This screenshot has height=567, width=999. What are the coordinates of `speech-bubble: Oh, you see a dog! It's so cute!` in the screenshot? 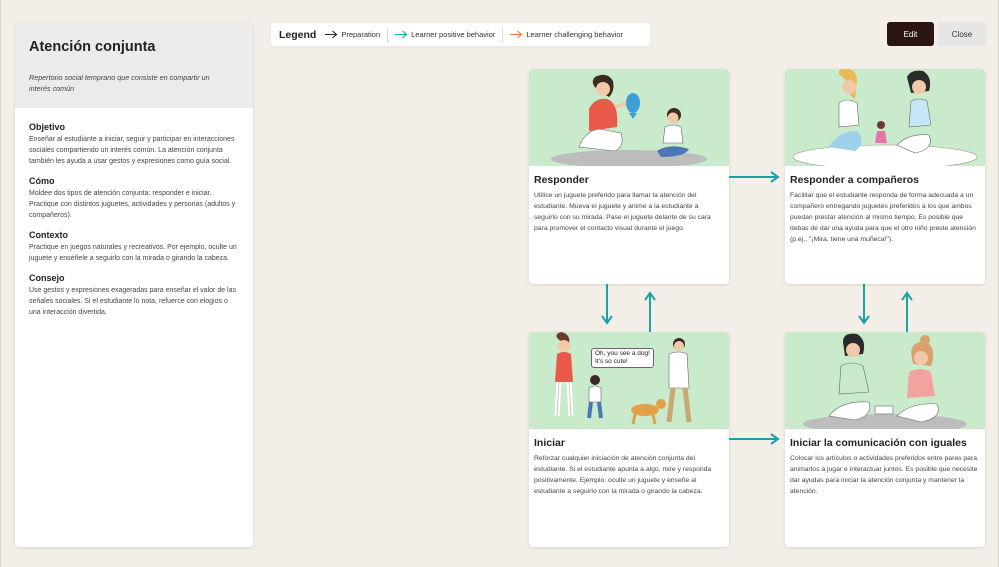 It's located at (622, 358).